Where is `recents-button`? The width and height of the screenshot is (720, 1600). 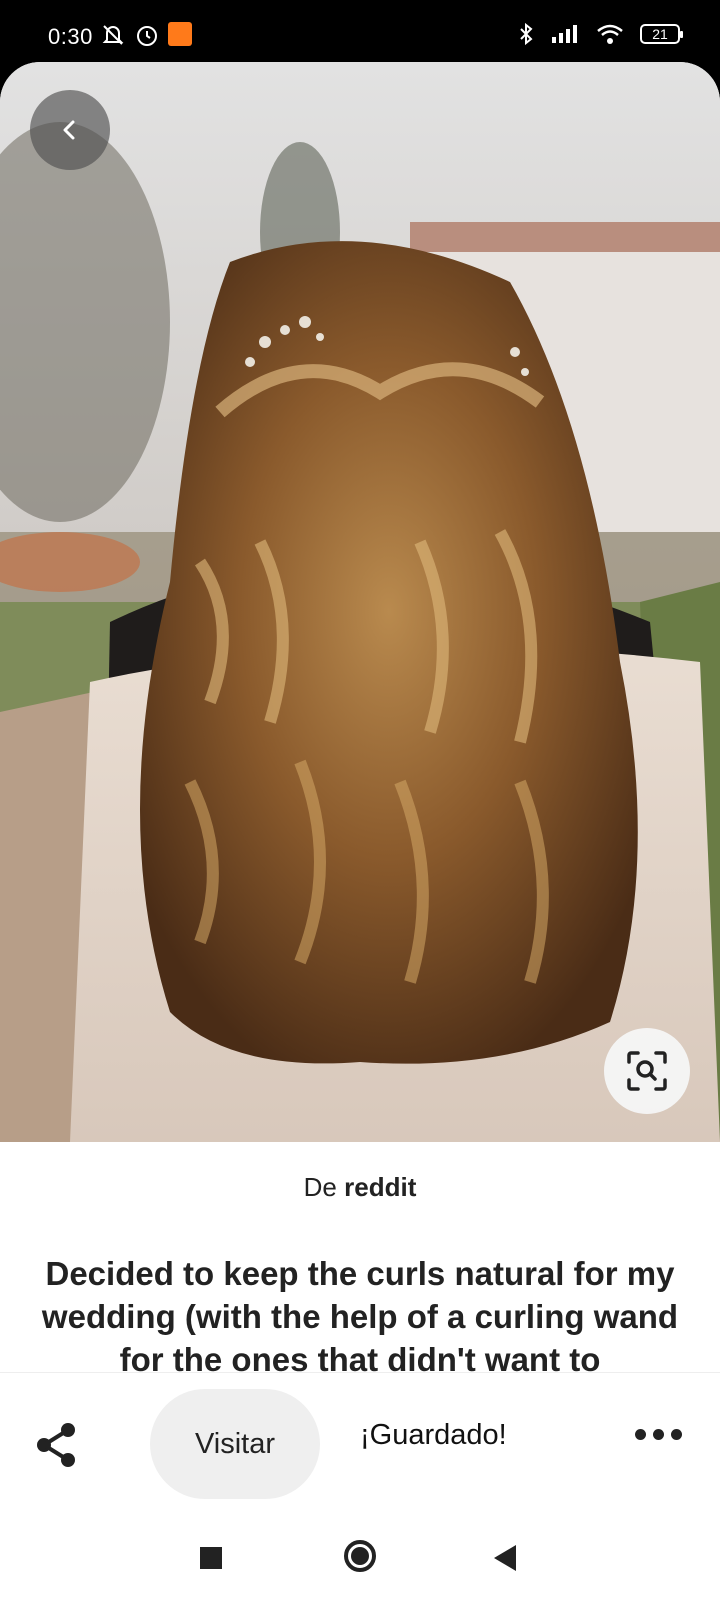 recents-button is located at coordinates (211, 1558).